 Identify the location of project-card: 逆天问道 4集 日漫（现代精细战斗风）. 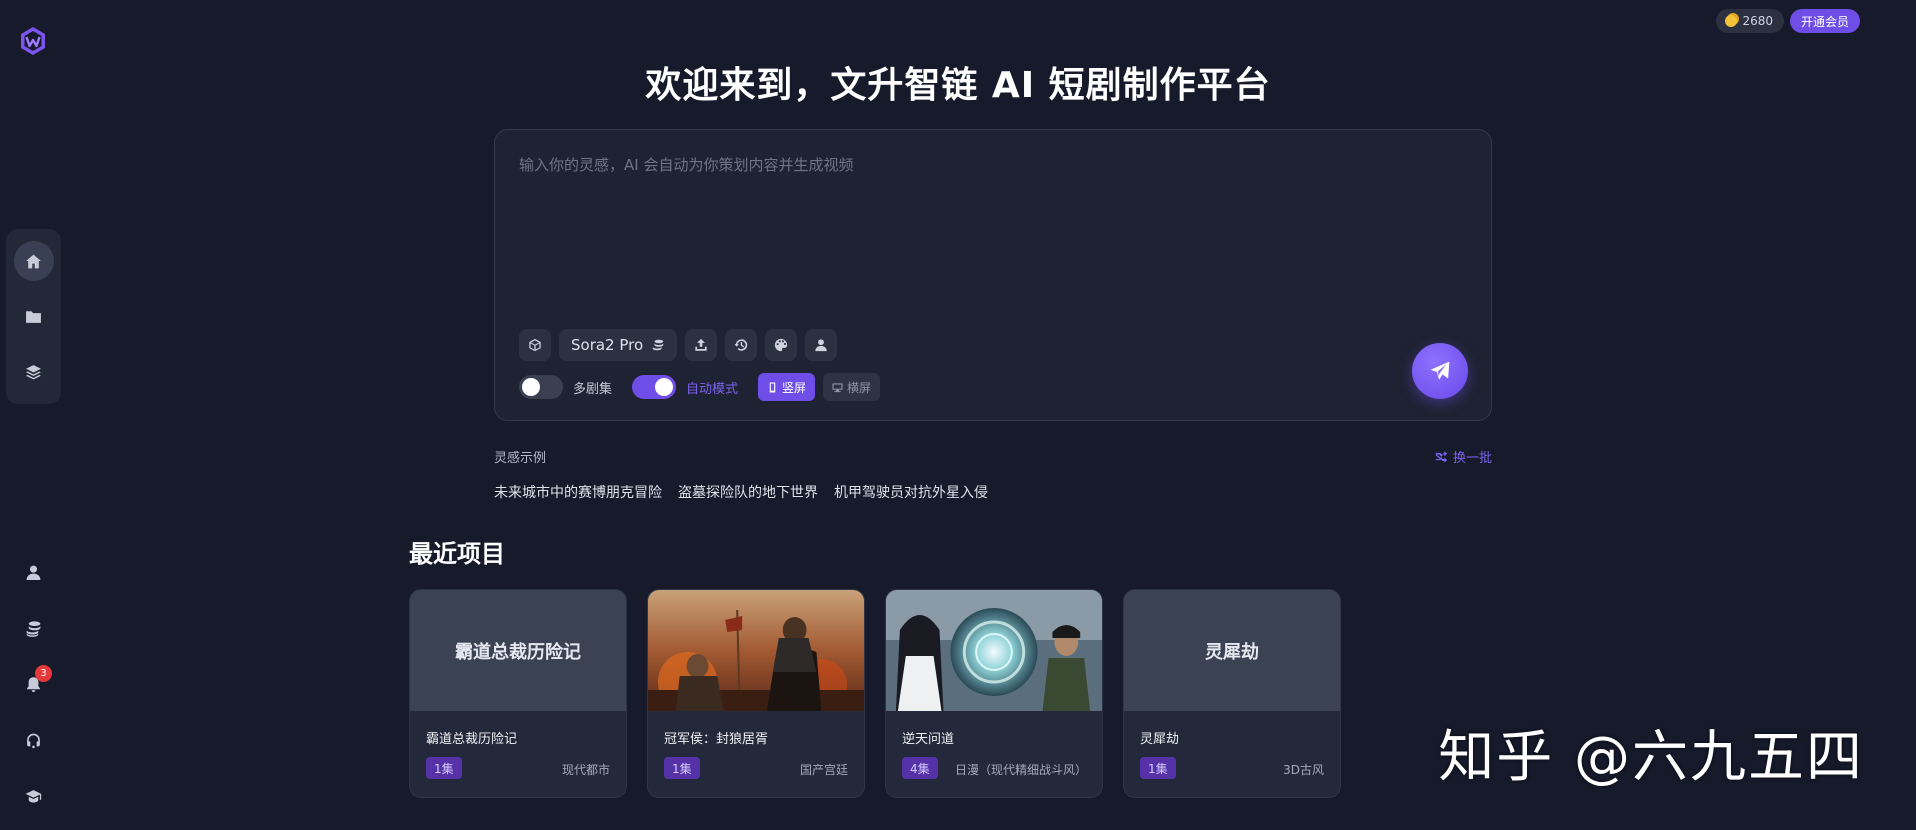
(994, 693).